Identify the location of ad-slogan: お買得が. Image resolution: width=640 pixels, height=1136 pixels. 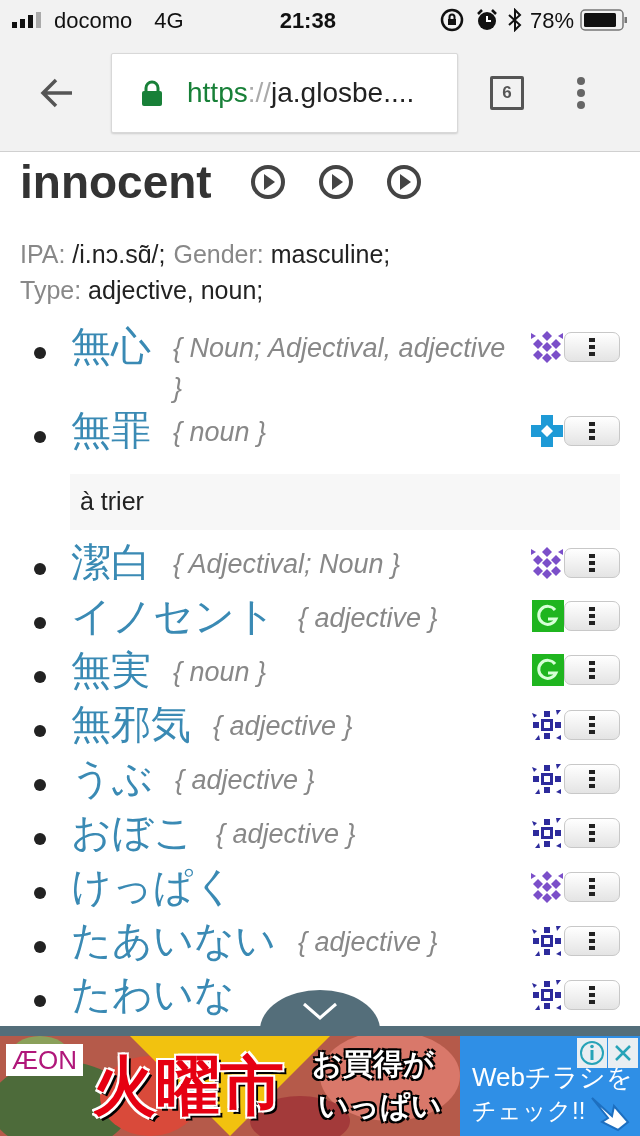
(373, 1064).